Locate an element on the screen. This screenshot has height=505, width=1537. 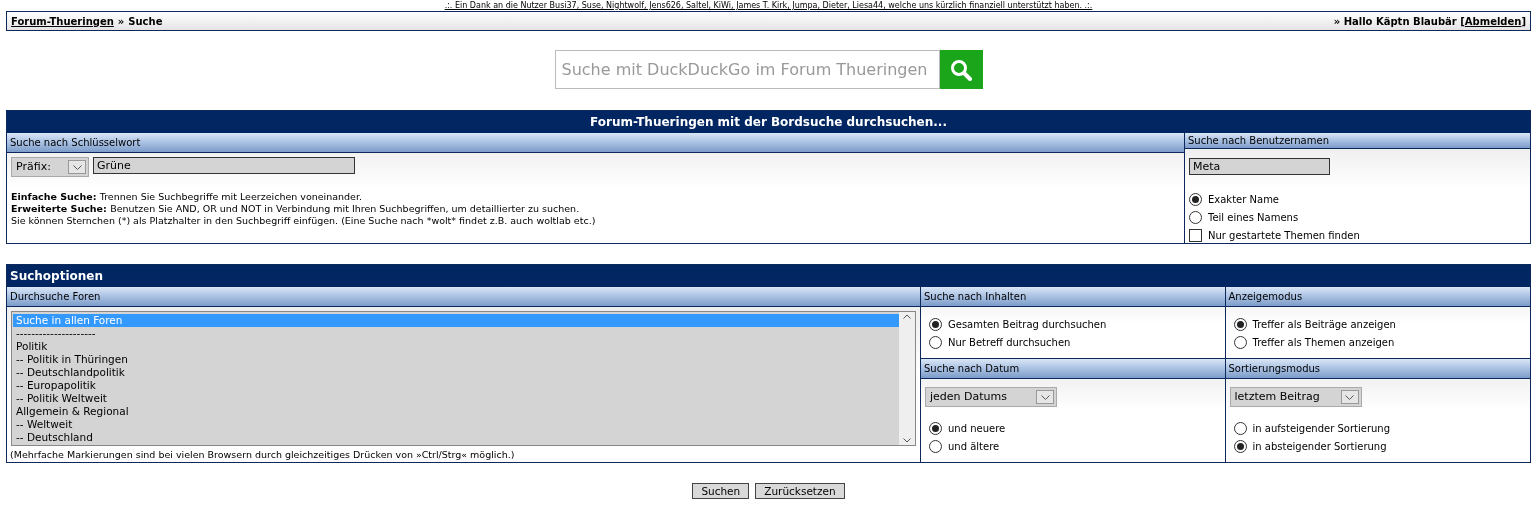
radio-label: Nur Betreff durchsuchen is located at coordinates (1009, 342).